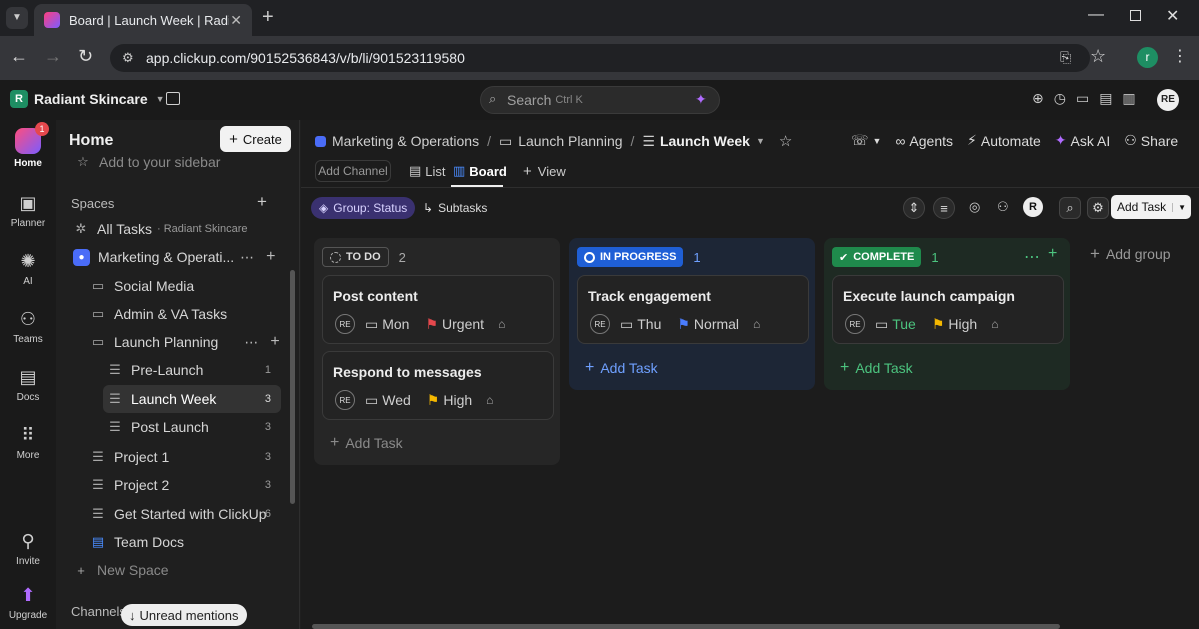  What do you see at coordinates (211, 542) in the screenshot?
I see `doc-team-docs: ▤ Team Docs` at bounding box center [211, 542].